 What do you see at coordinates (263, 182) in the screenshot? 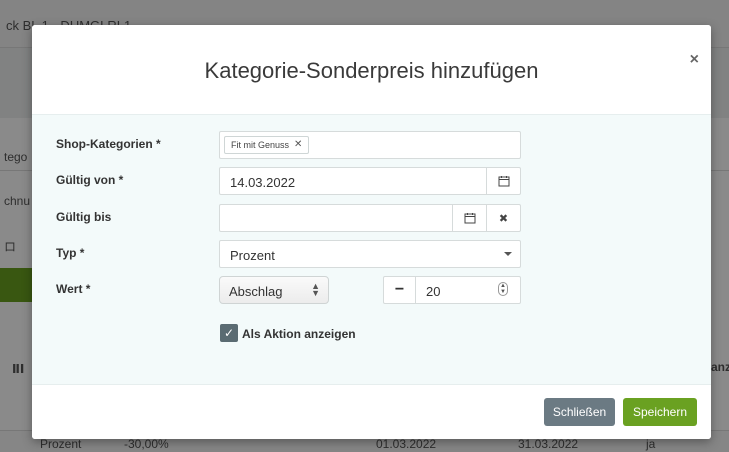
I see `valid-from-value: 14.03.2022` at bounding box center [263, 182].